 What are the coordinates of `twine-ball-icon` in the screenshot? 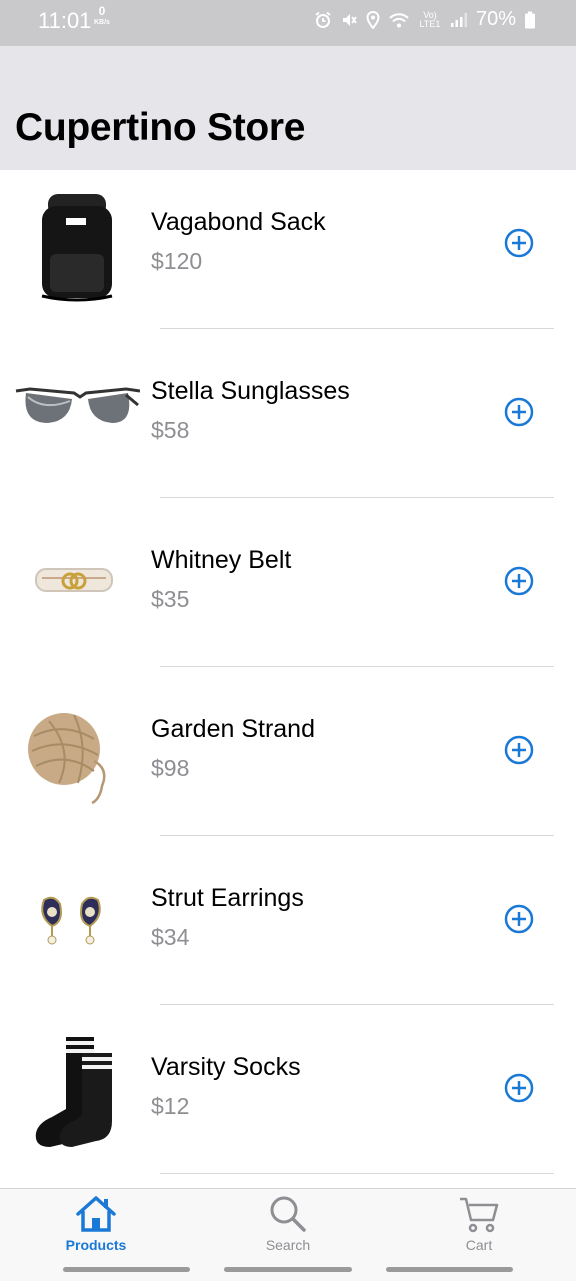 It's located at (67, 759).